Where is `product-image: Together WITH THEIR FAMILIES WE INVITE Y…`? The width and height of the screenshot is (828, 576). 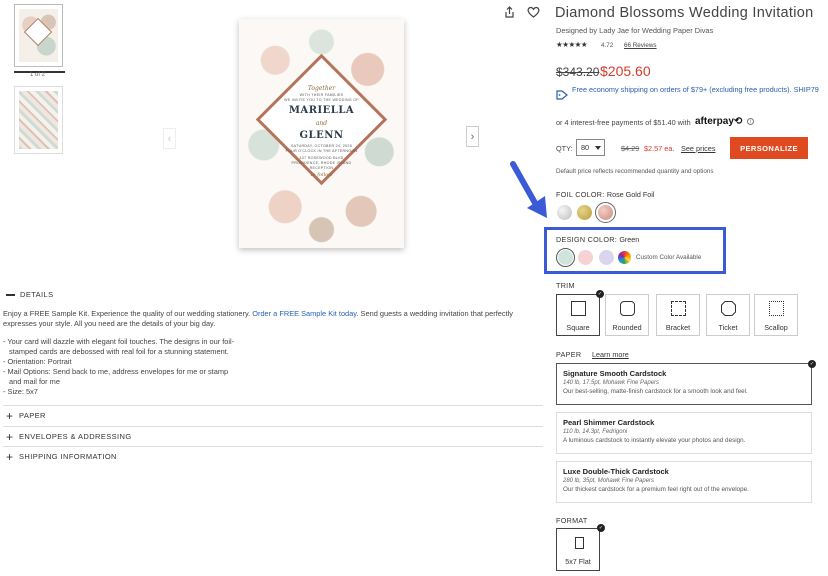
product-image: Together WITH THEIR FAMILIES WE INVITE Y… is located at coordinates (321, 133).